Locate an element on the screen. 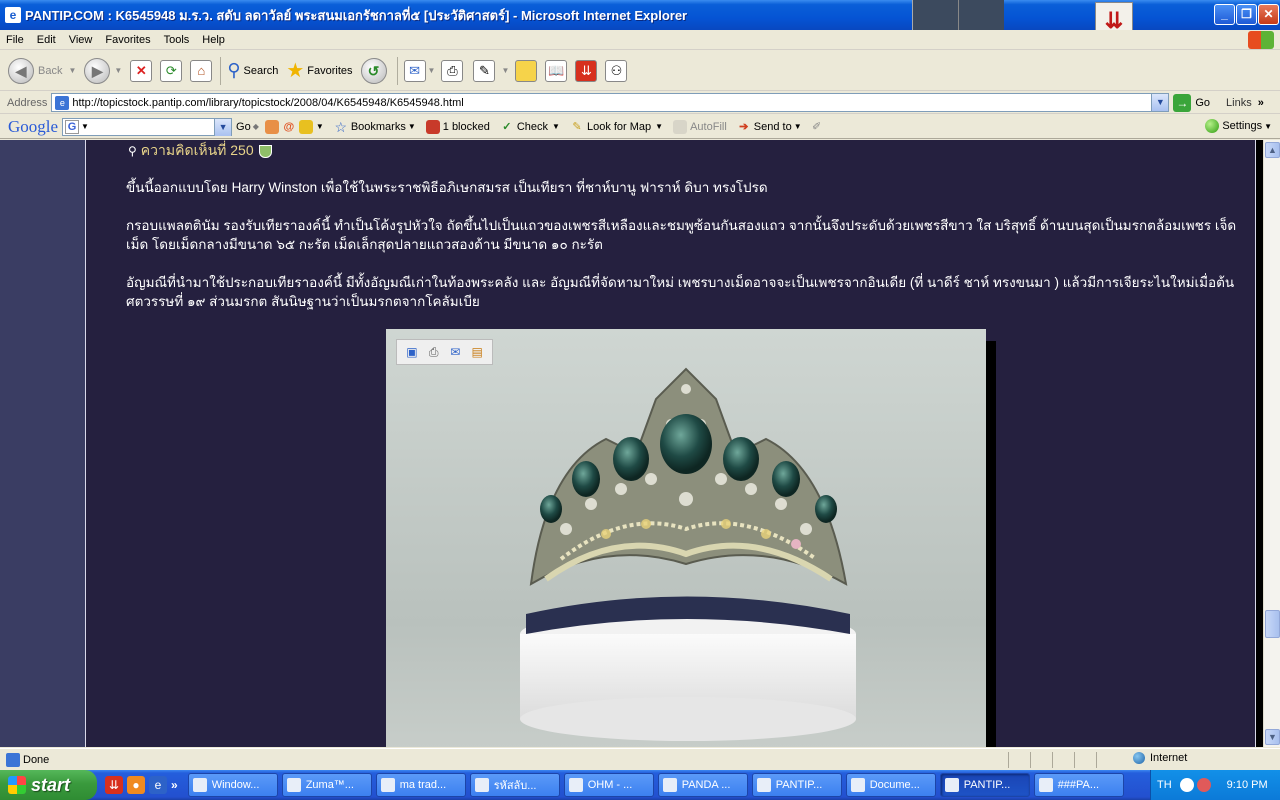 The image size is (1280, 800). stop-icon: ✕ is located at coordinates (141, 70).